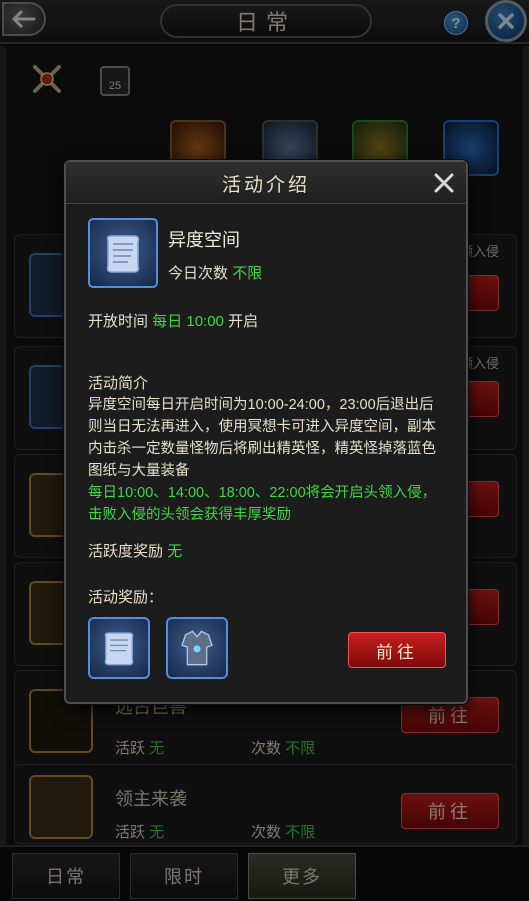  What do you see at coordinates (118, 383) in the screenshot?
I see `intro-heading: 活动简介` at bounding box center [118, 383].